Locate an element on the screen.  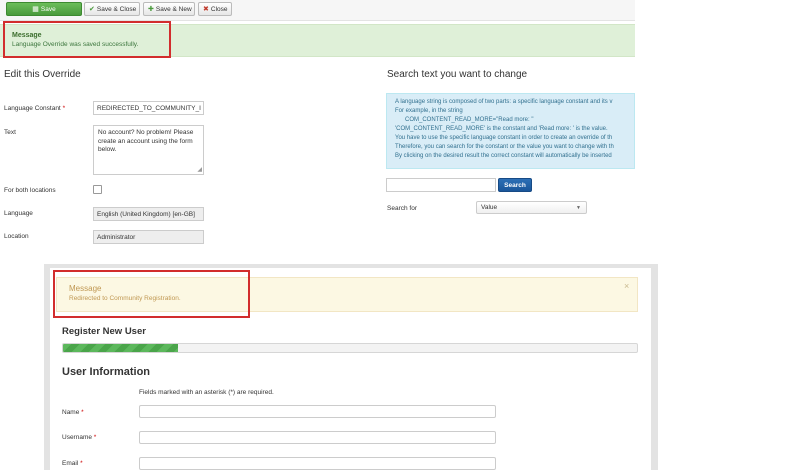
email-input is located at coordinates (317, 463).